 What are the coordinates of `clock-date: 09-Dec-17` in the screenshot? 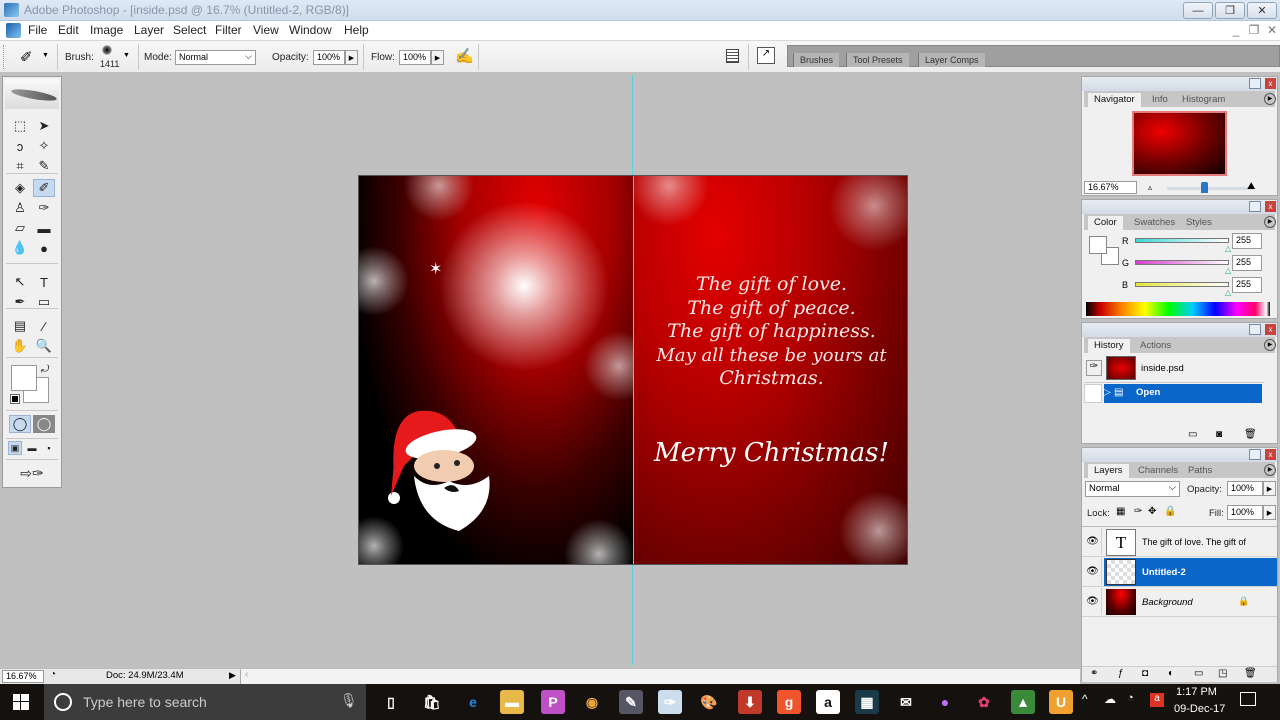 It's located at (1199, 709).